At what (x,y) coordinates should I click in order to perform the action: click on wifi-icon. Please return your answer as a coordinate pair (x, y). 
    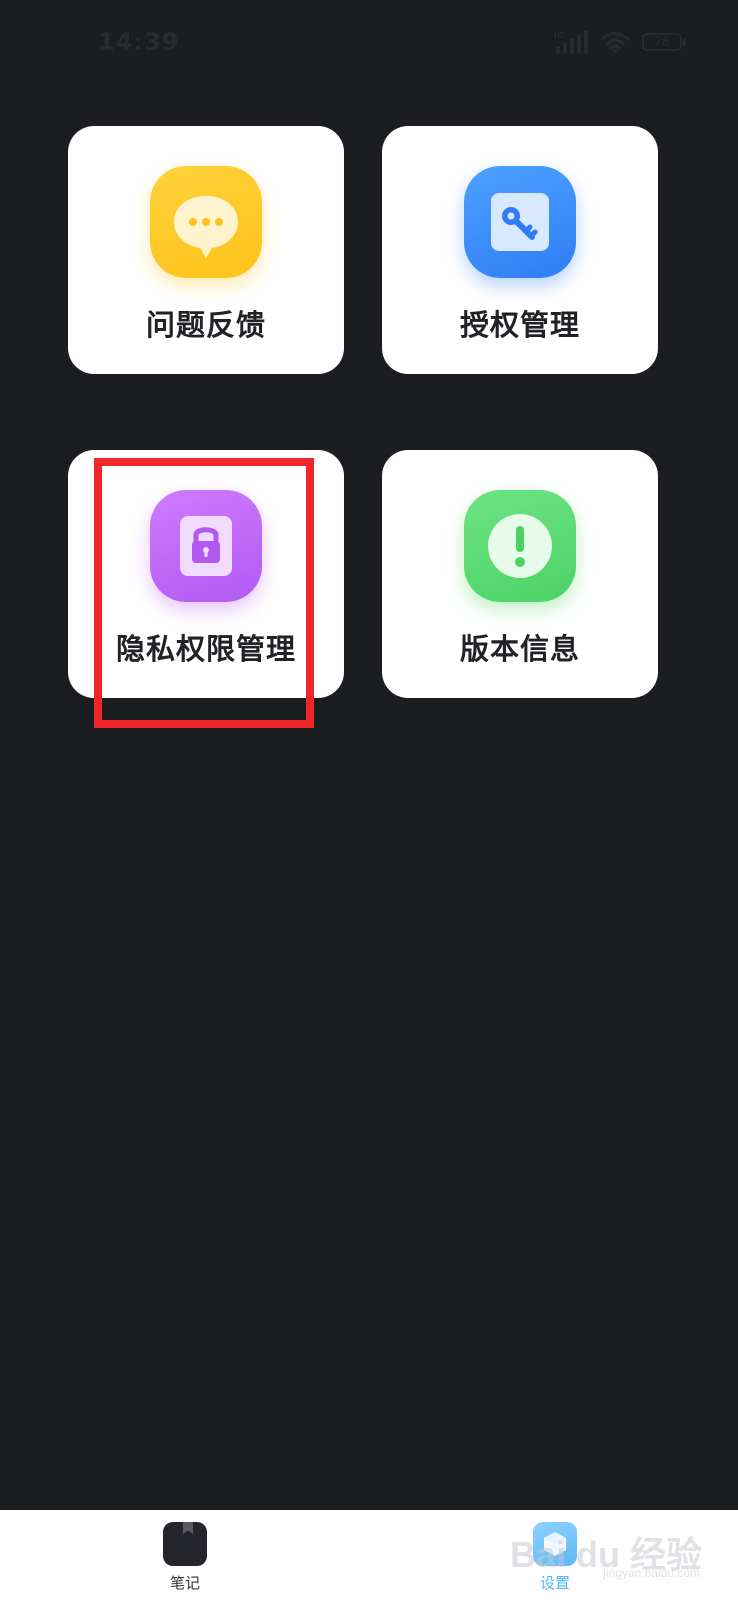
    Looking at the image, I should click on (615, 42).